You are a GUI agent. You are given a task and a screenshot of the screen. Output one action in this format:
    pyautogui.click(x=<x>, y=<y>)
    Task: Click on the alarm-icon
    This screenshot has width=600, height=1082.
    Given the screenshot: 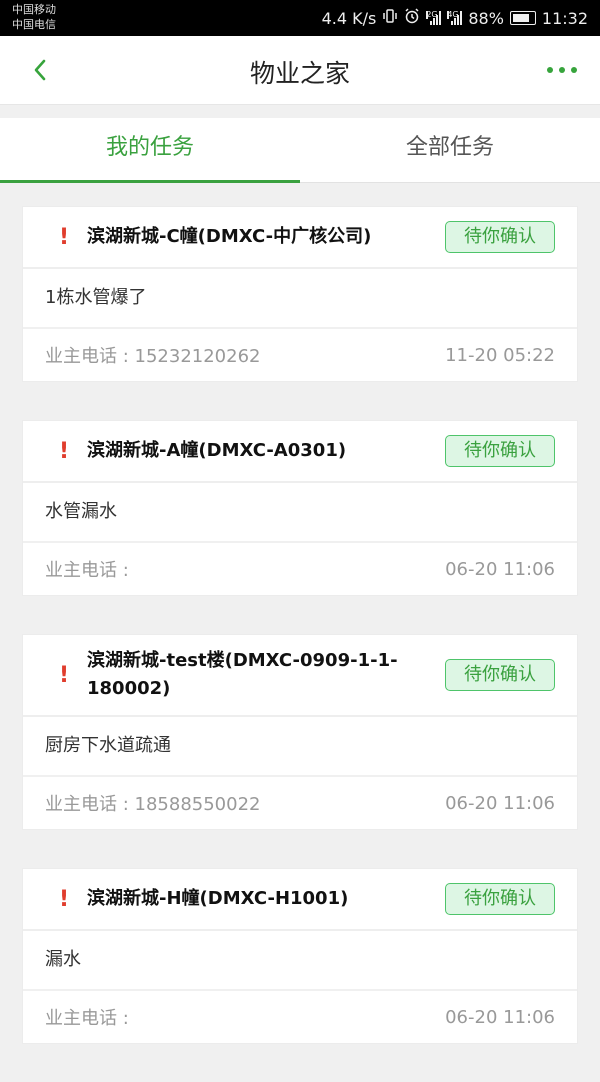 What is the action you would take?
    pyautogui.click(x=412, y=18)
    